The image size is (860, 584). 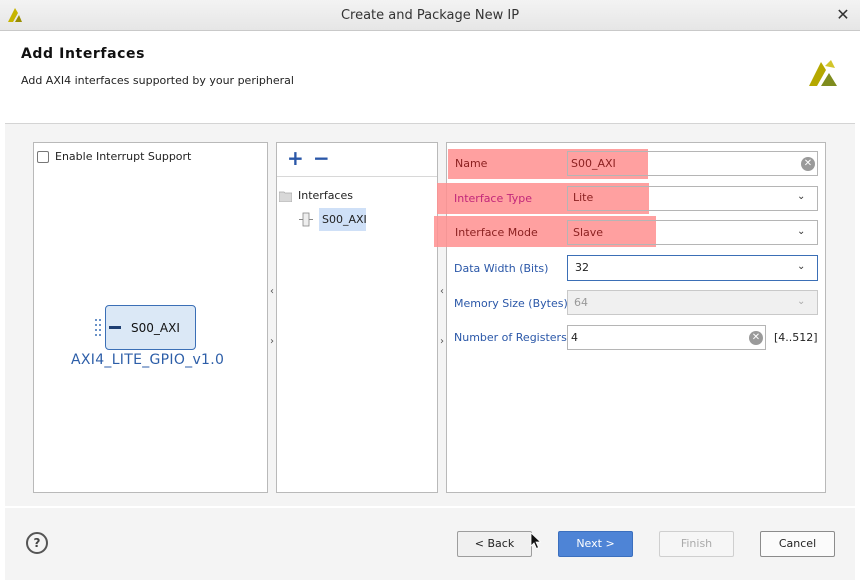 I want to click on interface-port-icon, so click(x=306, y=219).